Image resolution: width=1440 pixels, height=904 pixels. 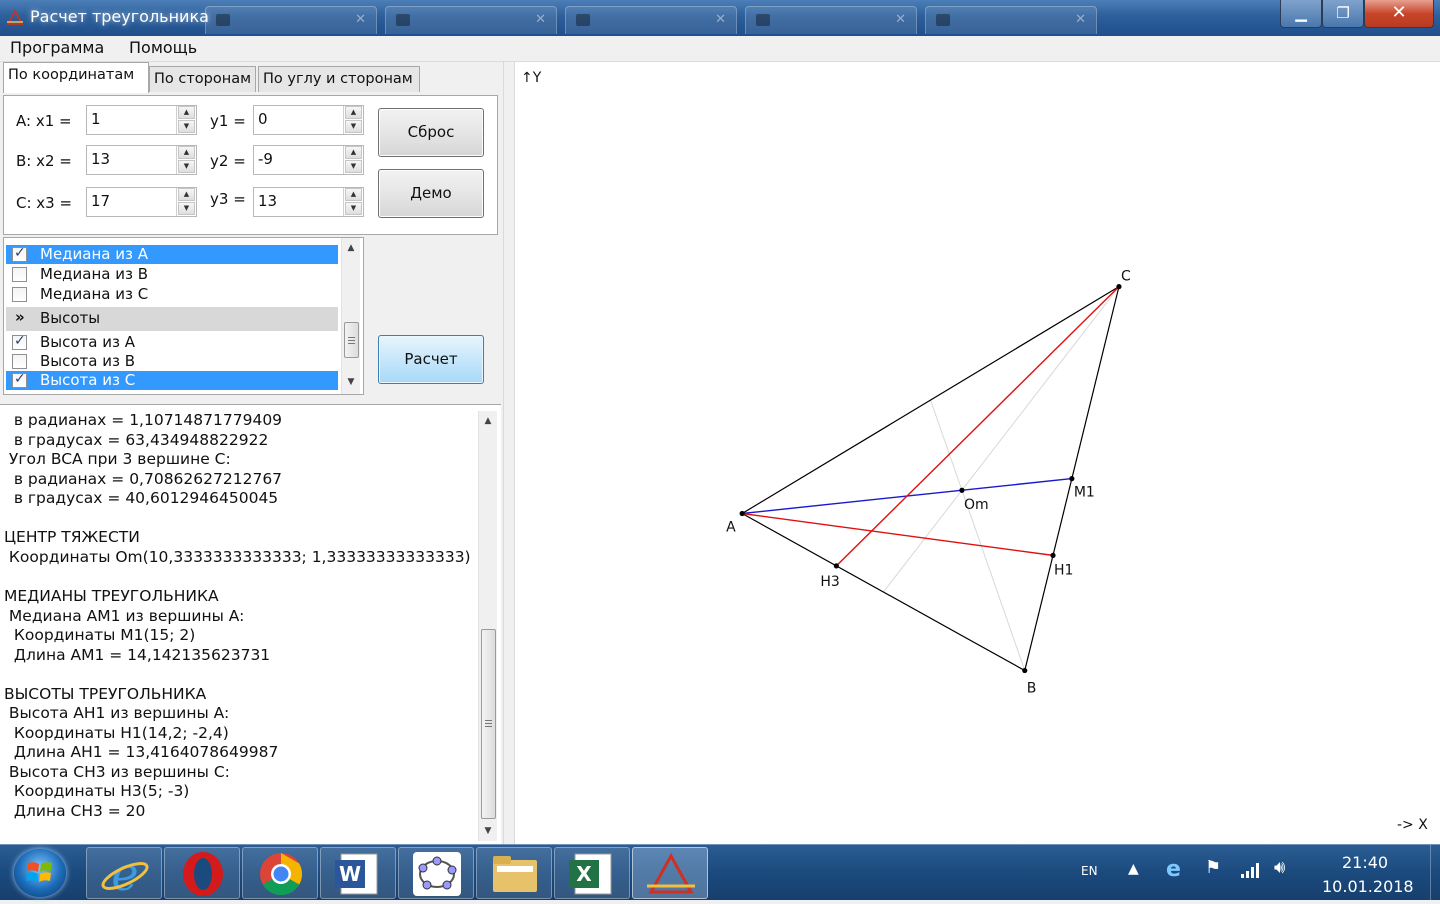 I want to click on group-altitudes: » Высоты, so click(x=172, y=319).